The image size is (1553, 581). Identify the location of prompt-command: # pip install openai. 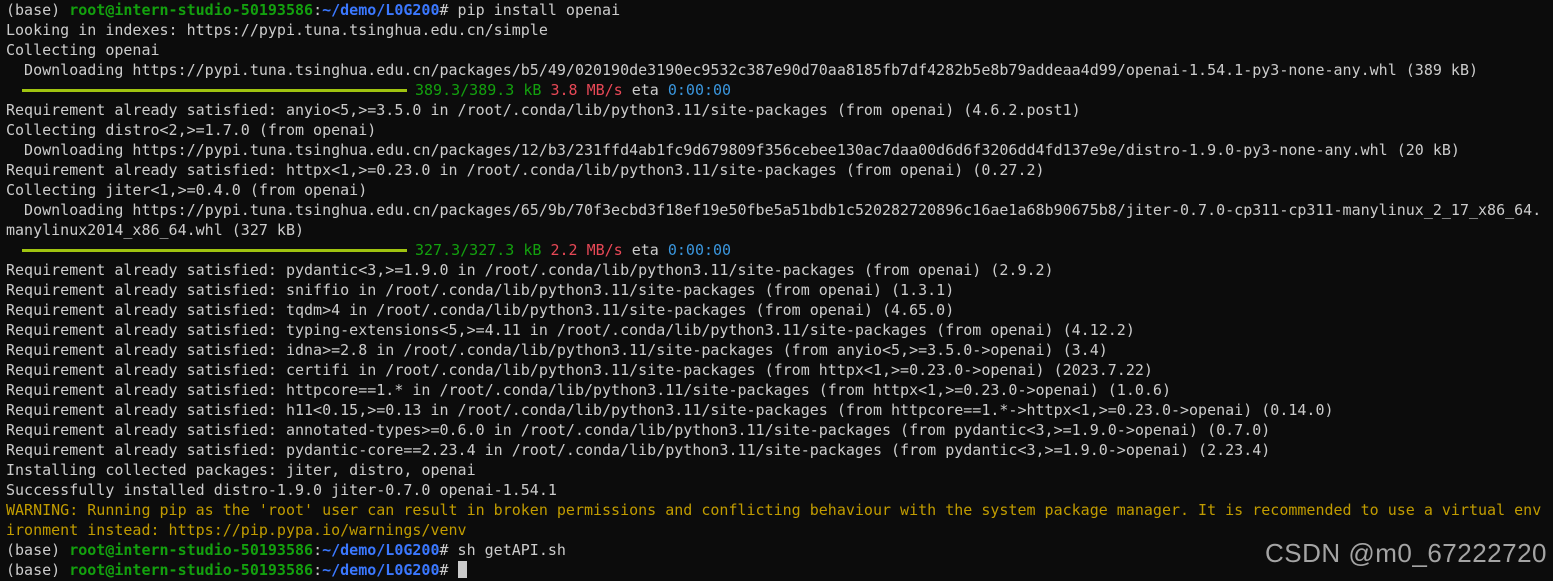
(530, 10).